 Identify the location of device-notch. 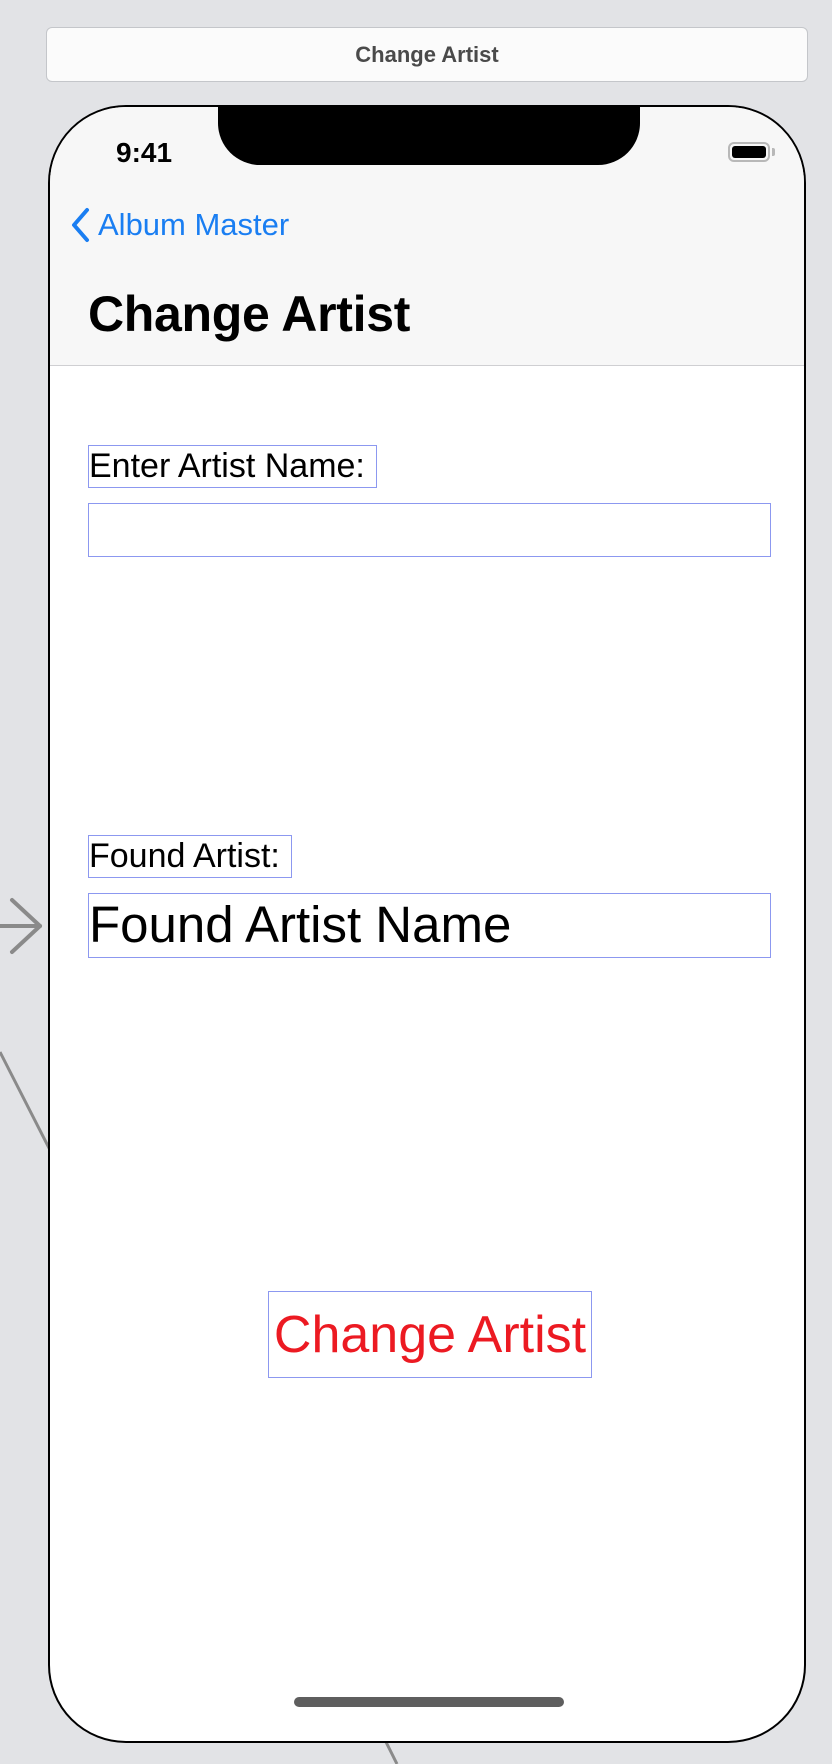
(429, 136).